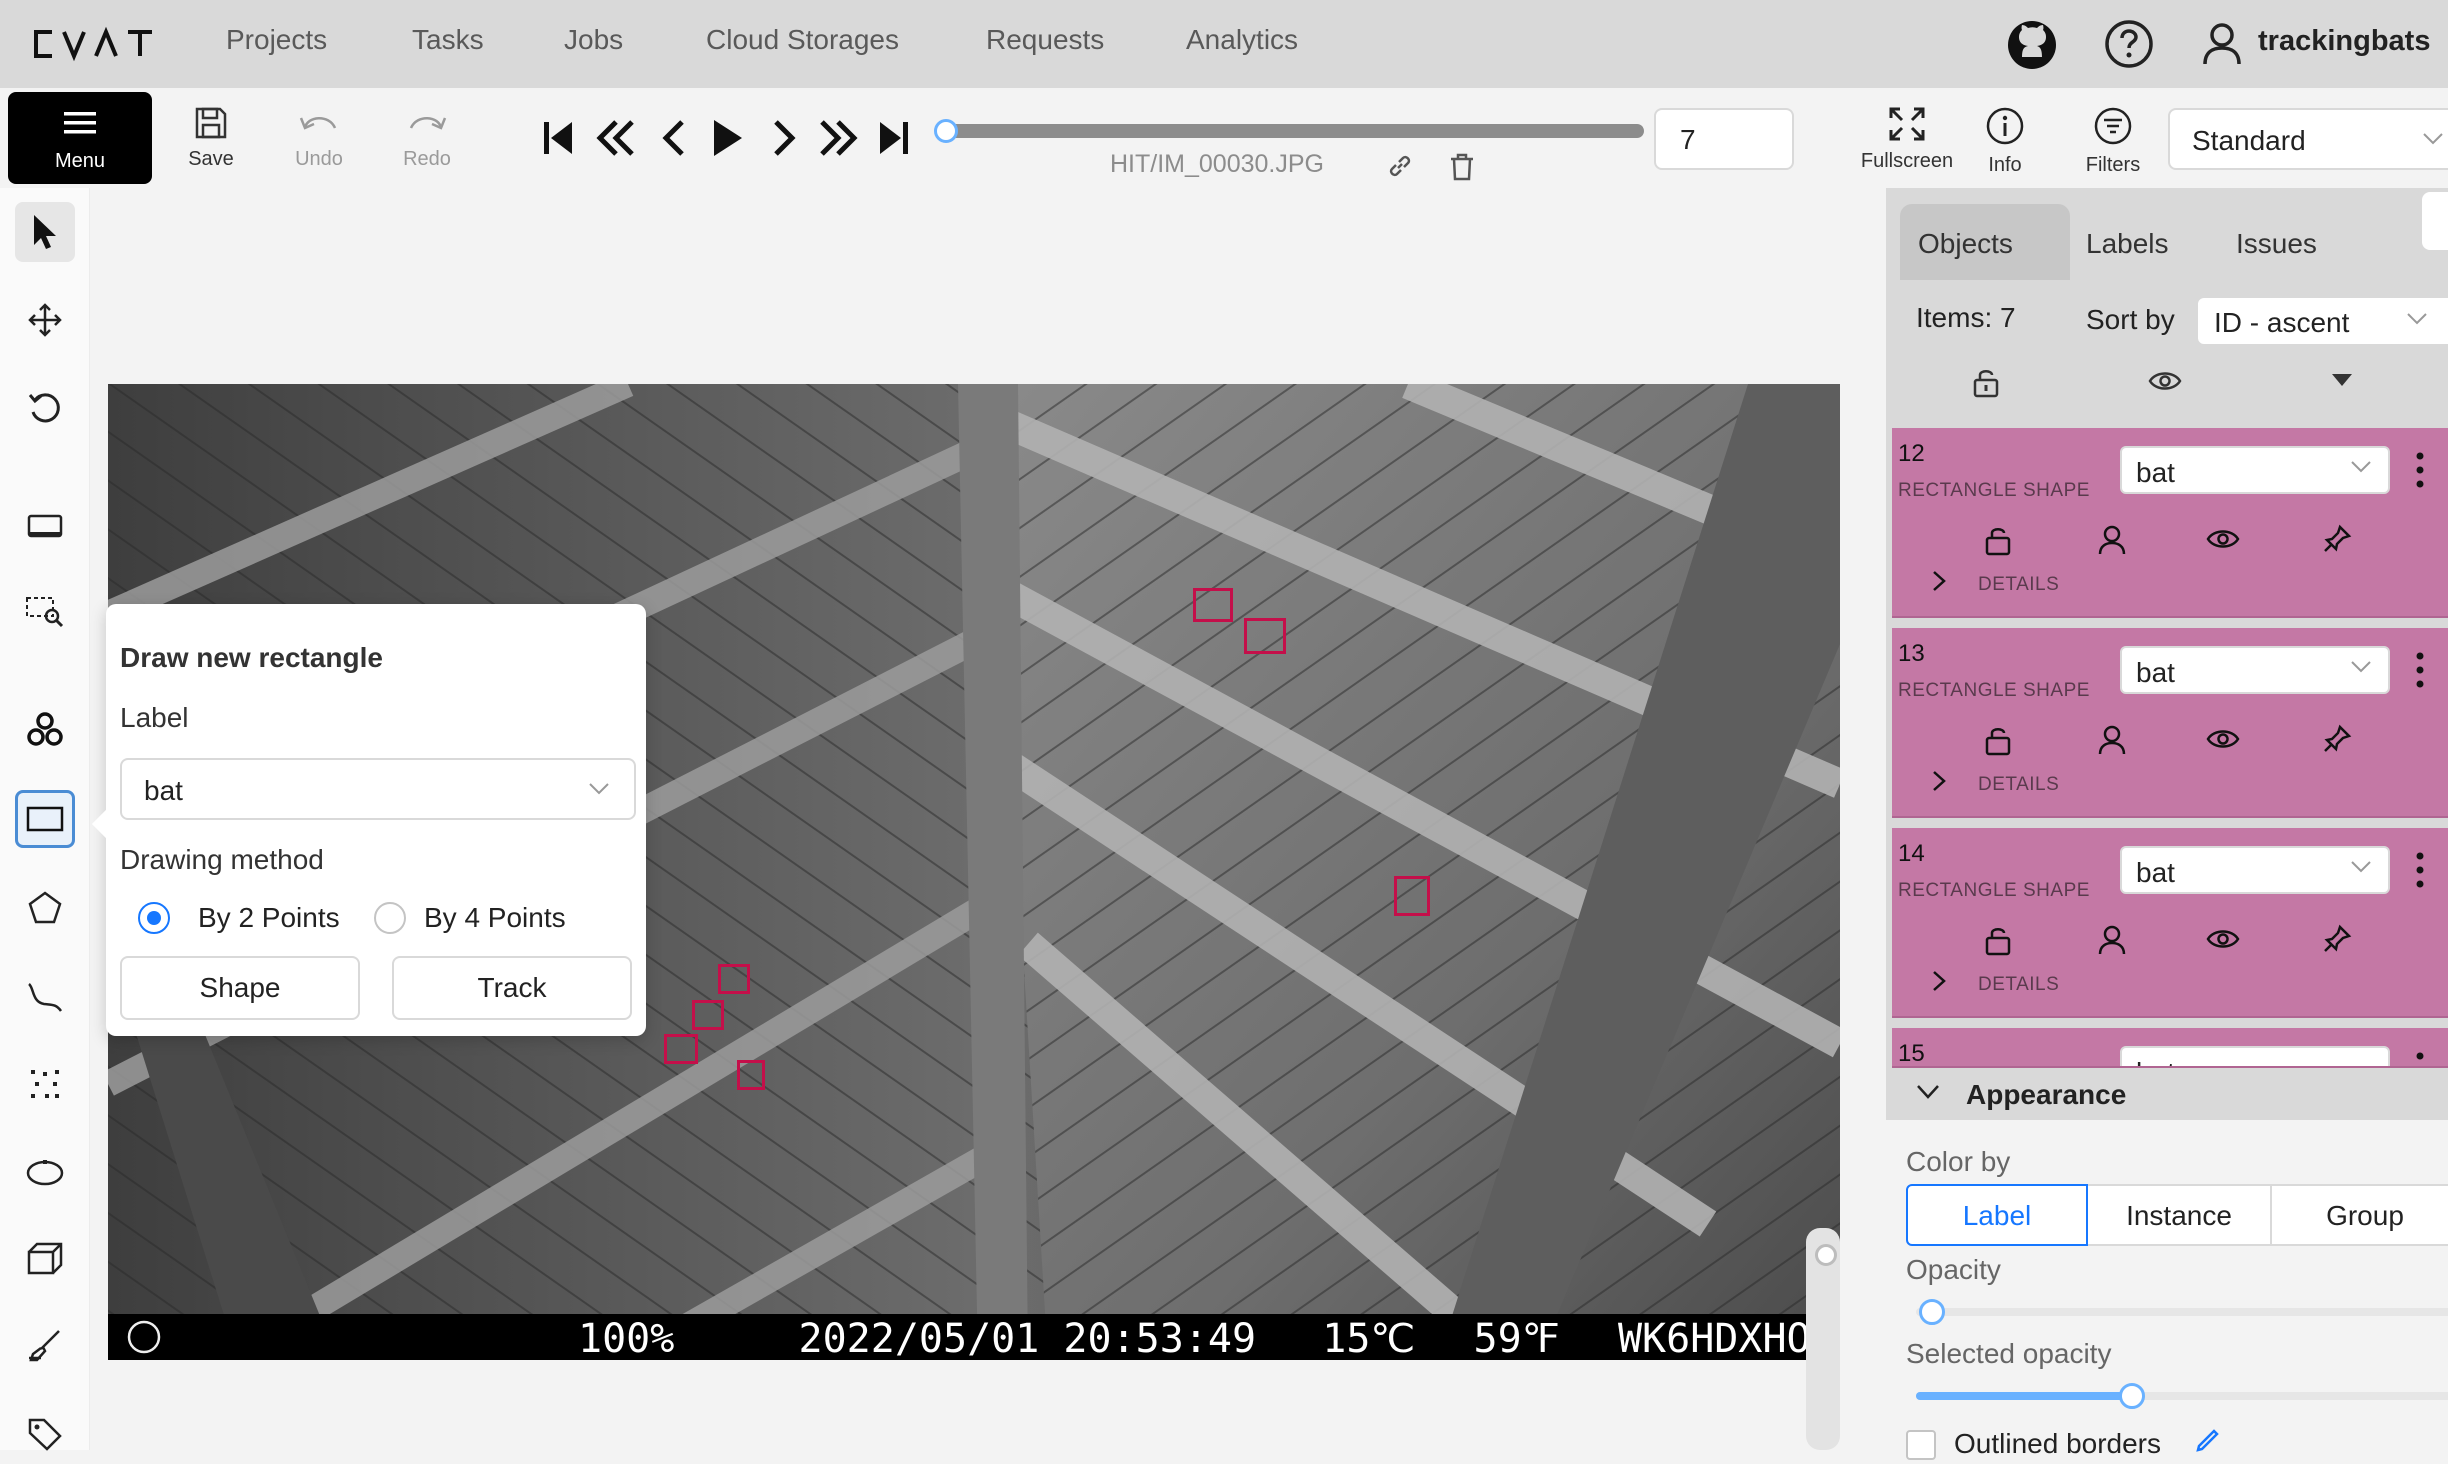 The height and width of the screenshot is (1464, 2448). What do you see at coordinates (448, 40) in the screenshot?
I see `nav-tasks: Tasks` at bounding box center [448, 40].